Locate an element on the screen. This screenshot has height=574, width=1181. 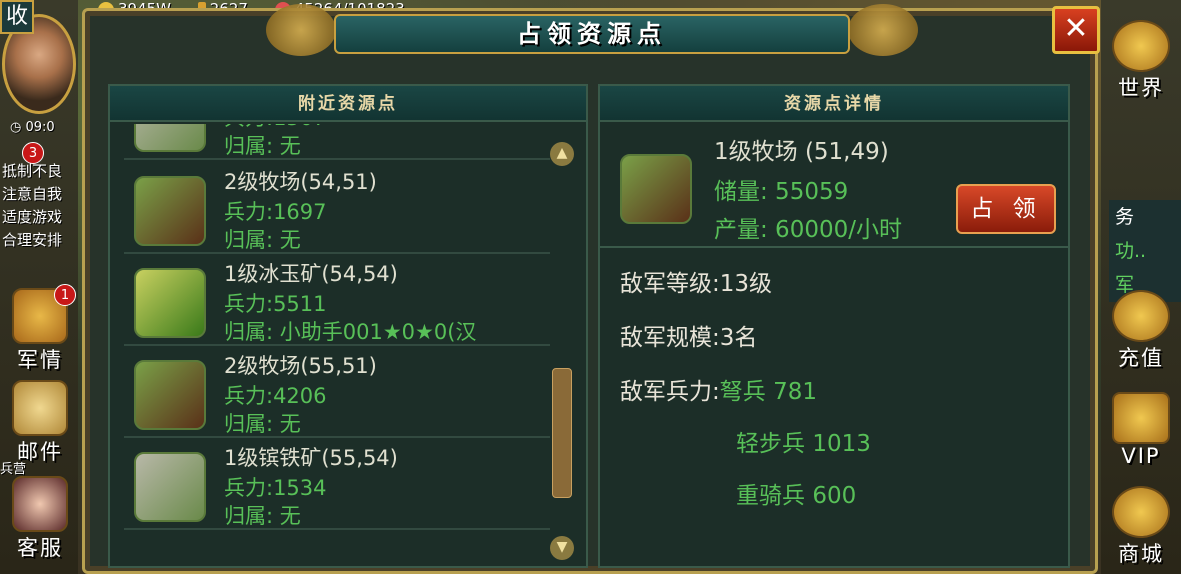
clock: ◷ 09:0 is located at coordinates (32, 127).